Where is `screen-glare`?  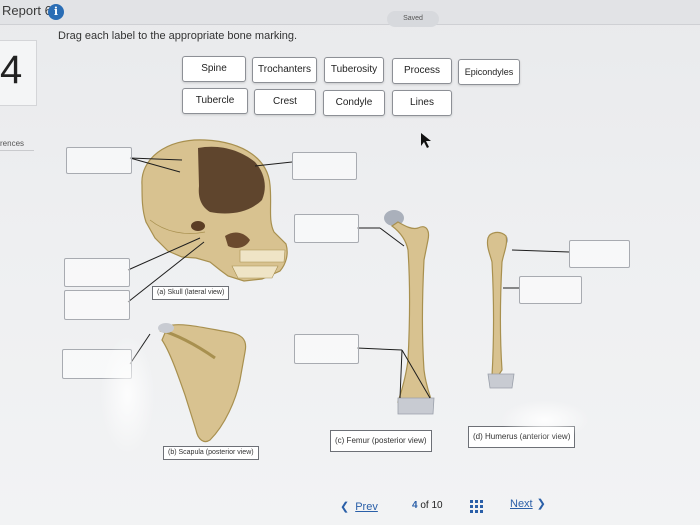 screen-glare is located at coordinates (127, 395).